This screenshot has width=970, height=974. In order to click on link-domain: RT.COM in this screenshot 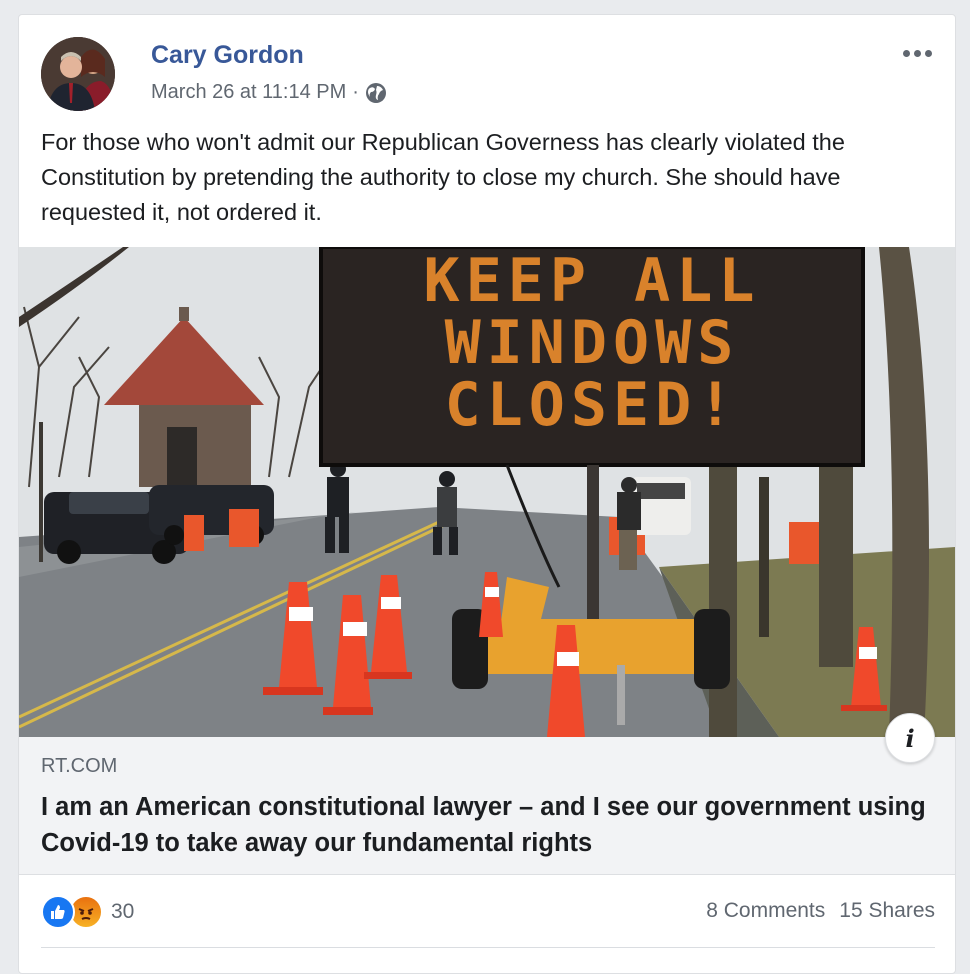, I will do `click(79, 766)`.